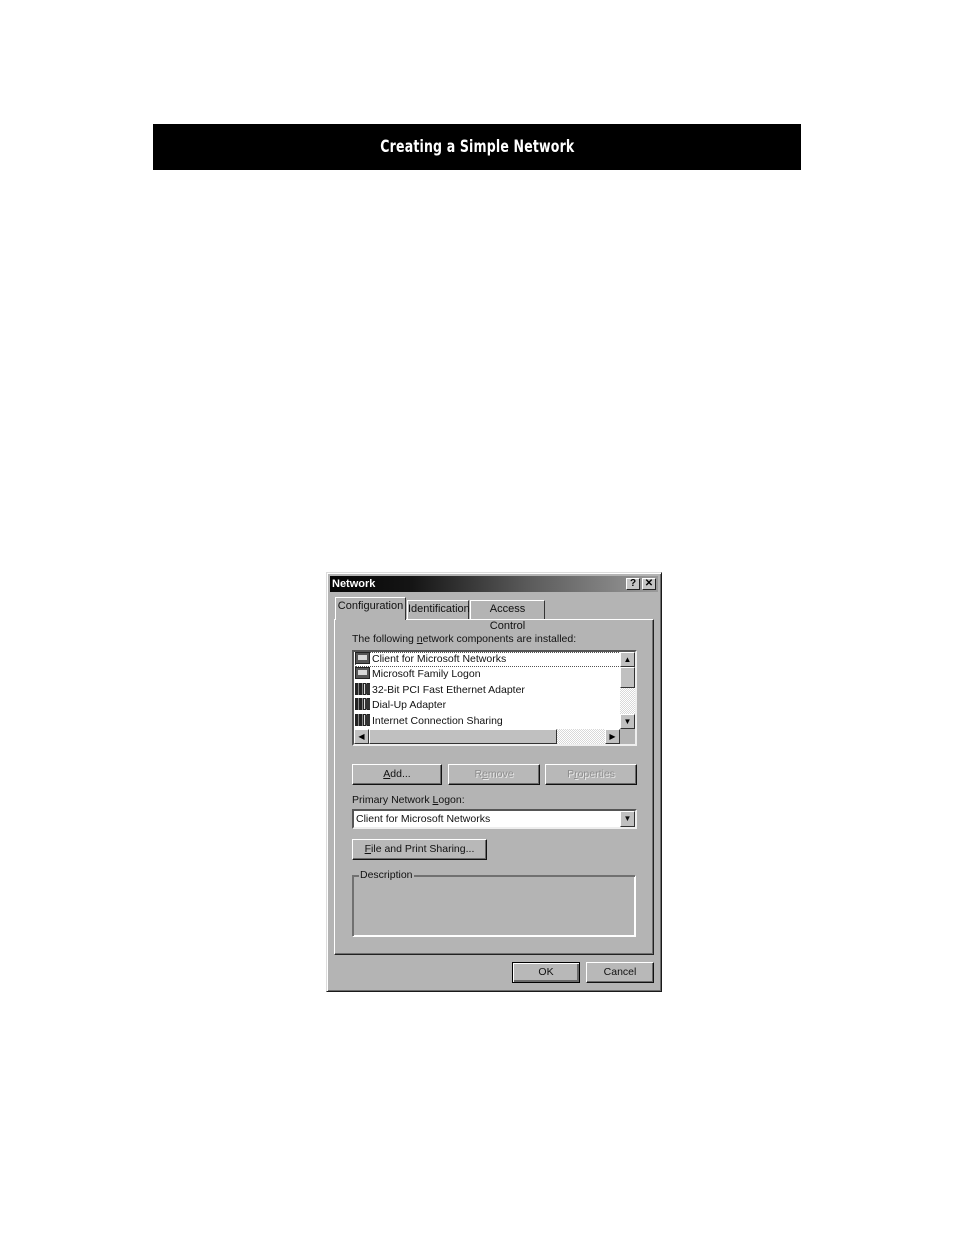 The height and width of the screenshot is (1235, 954). I want to click on tab-configuration: Configuration, so click(370, 608).